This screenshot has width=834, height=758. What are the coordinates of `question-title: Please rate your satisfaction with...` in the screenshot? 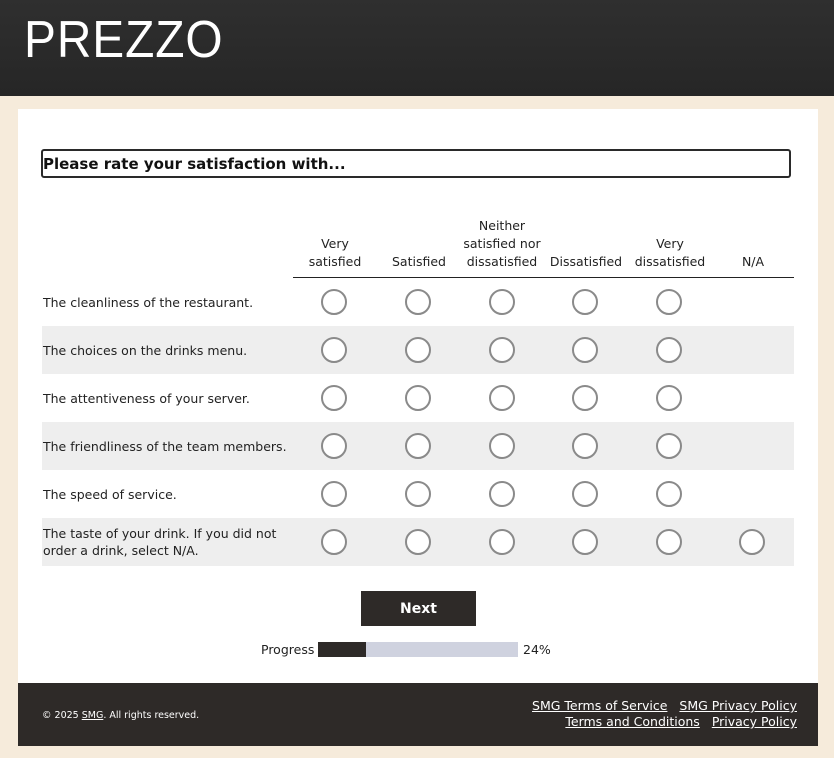 It's located at (416, 163).